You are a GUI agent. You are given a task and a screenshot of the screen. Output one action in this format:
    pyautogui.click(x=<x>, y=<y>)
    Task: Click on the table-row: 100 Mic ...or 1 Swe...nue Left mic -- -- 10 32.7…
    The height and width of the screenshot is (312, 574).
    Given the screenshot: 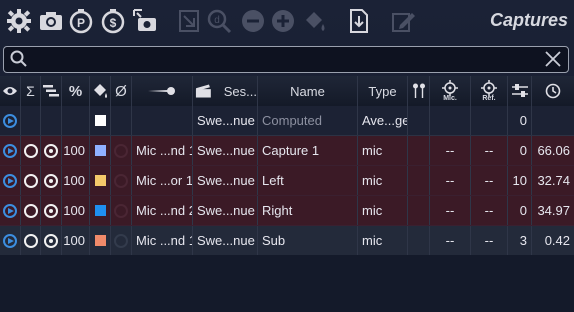 What is the action you would take?
    pyautogui.click(x=287, y=181)
    